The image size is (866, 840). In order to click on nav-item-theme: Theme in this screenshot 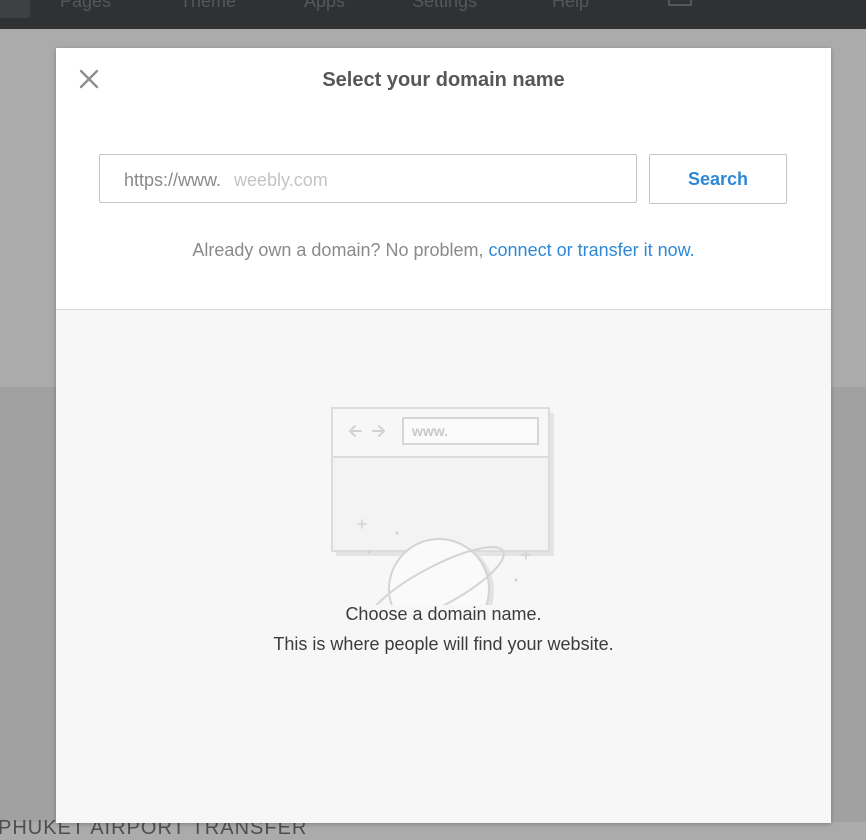, I will do `click(208, 6)`.